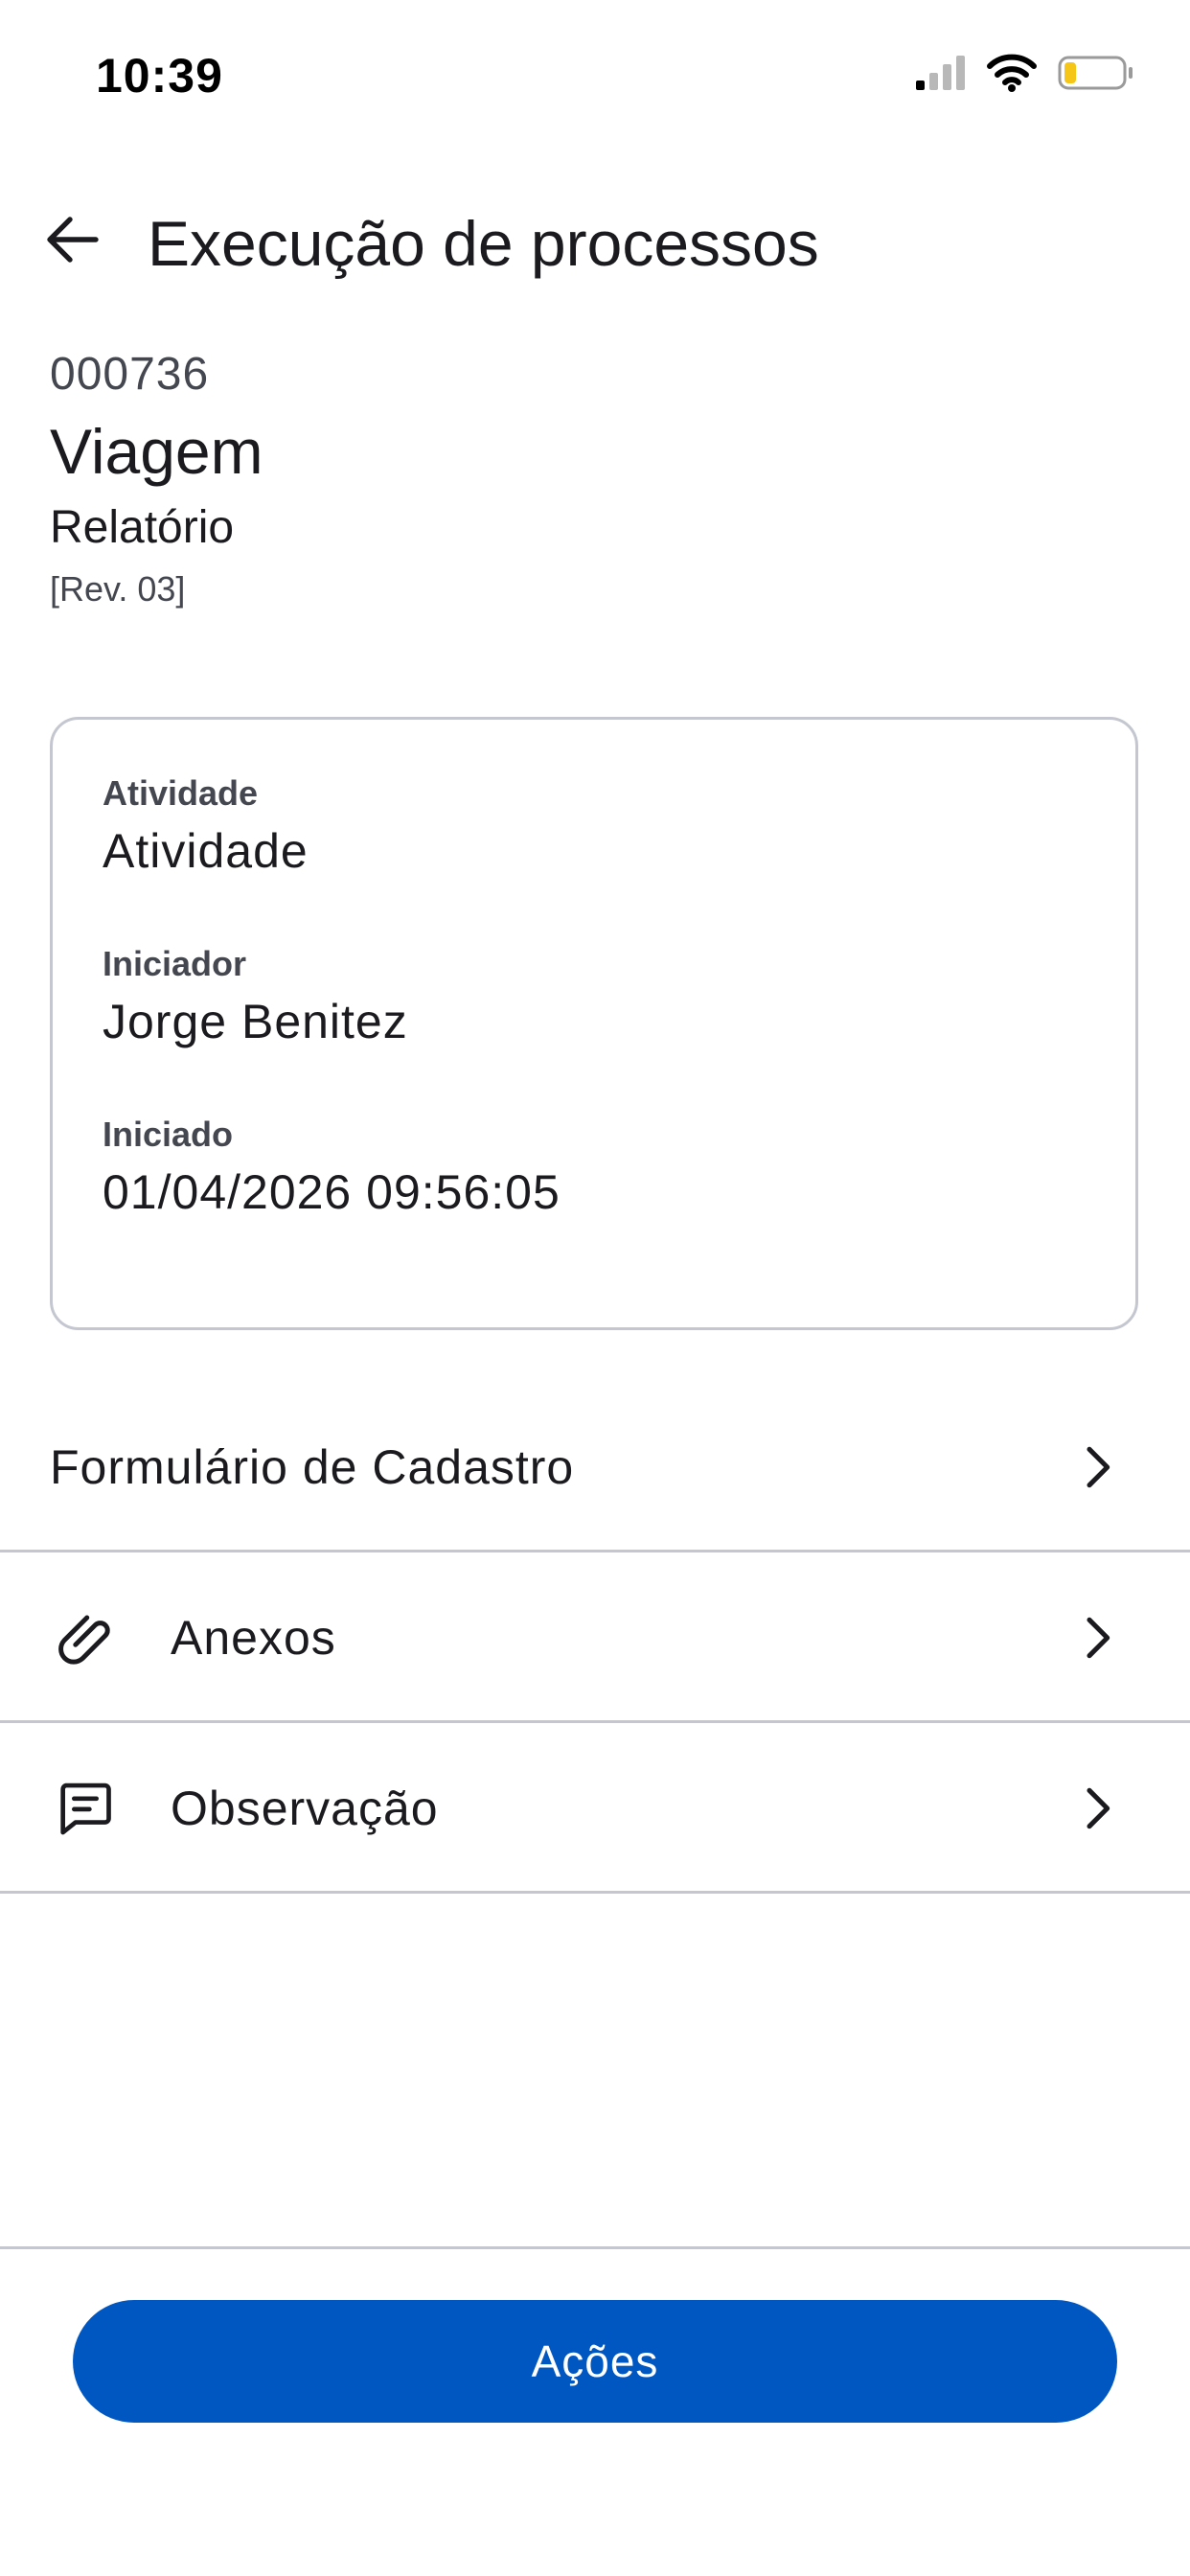 This screenshot has width=1190, height=2576. What do you see at coordinates (595, 1637) in the screenshot?
I see `menu-item-anexos: Anexos` at bounding box center [595, 1637].